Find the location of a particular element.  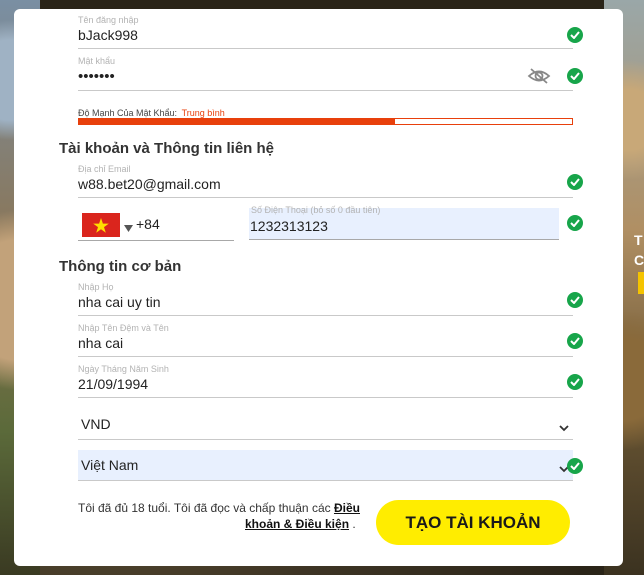

first-name-valid-check-icon is located at coordinates (575, 341).